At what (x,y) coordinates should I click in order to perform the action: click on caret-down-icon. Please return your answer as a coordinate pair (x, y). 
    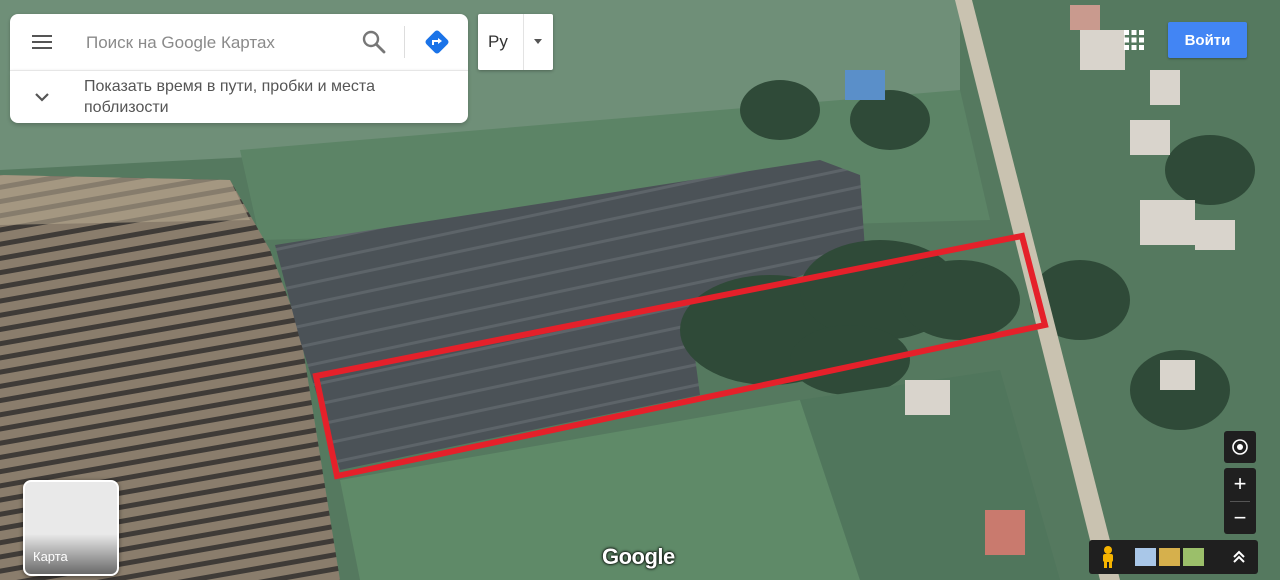
    Looking at the image, I should click on (538, 41).